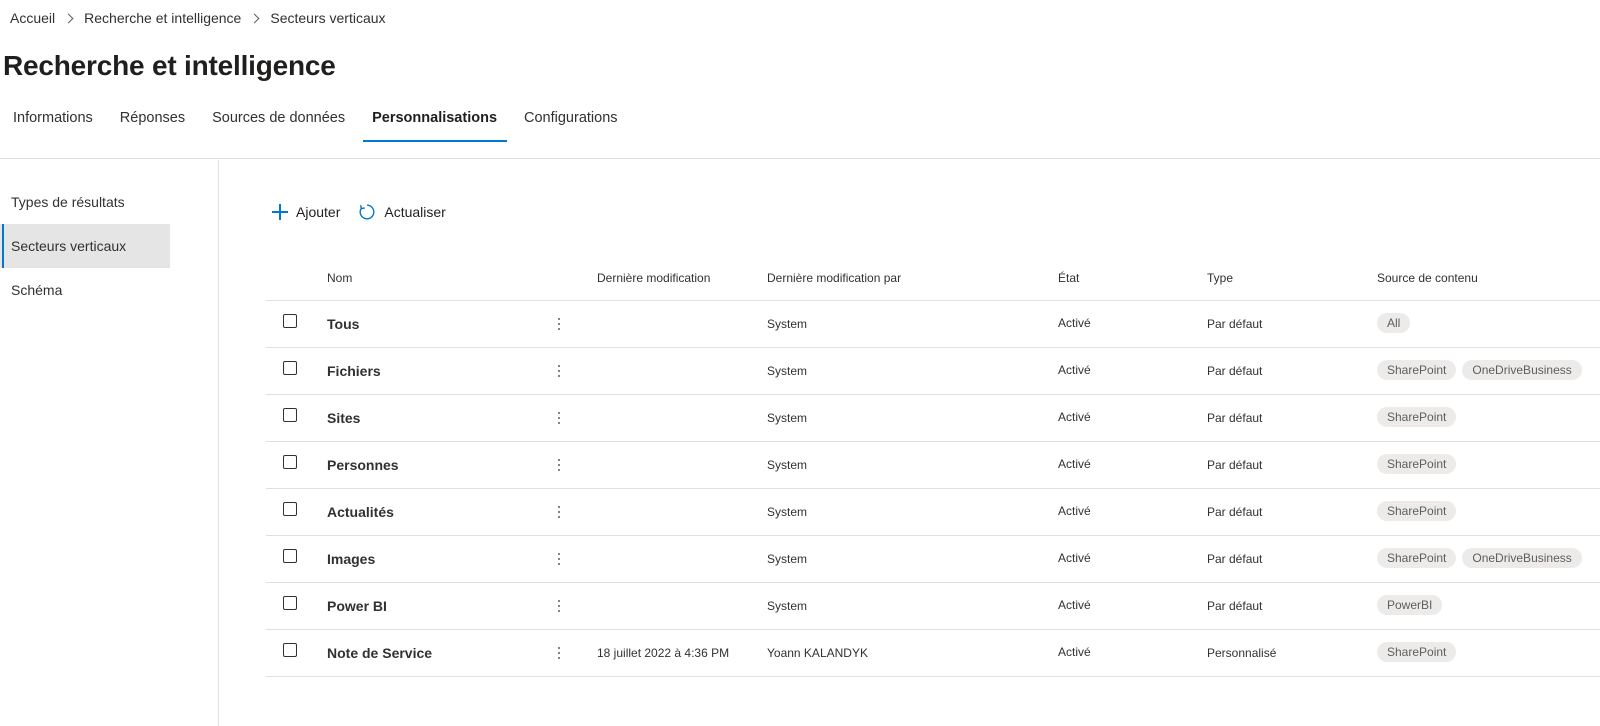 The image size is (1600, 726). I want to click on table-row: Sites System Activé Par défaut SharePoint, so click(933, 418).